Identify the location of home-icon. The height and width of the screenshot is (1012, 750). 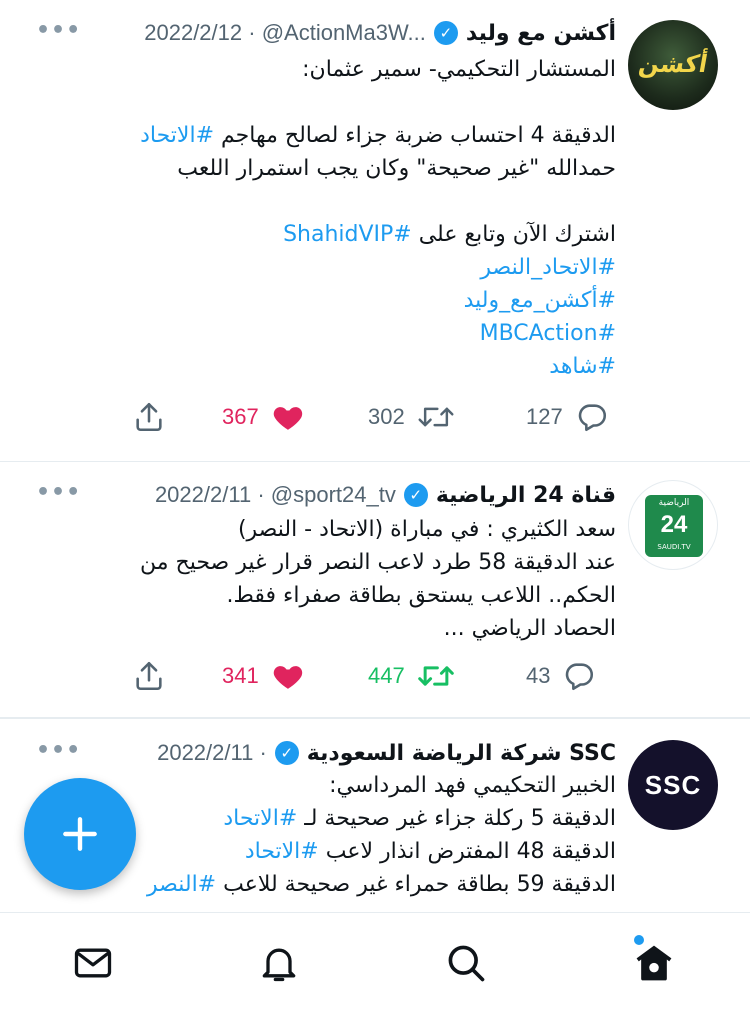
(654, 963).